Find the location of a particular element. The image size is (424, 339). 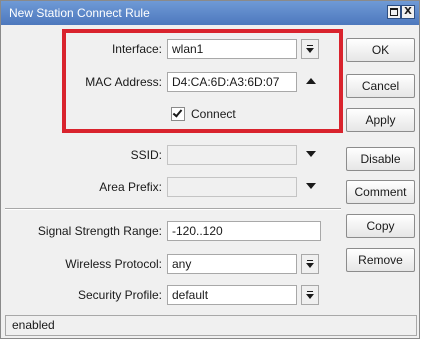

status-text: enabled is located at coordinates (33, 325).